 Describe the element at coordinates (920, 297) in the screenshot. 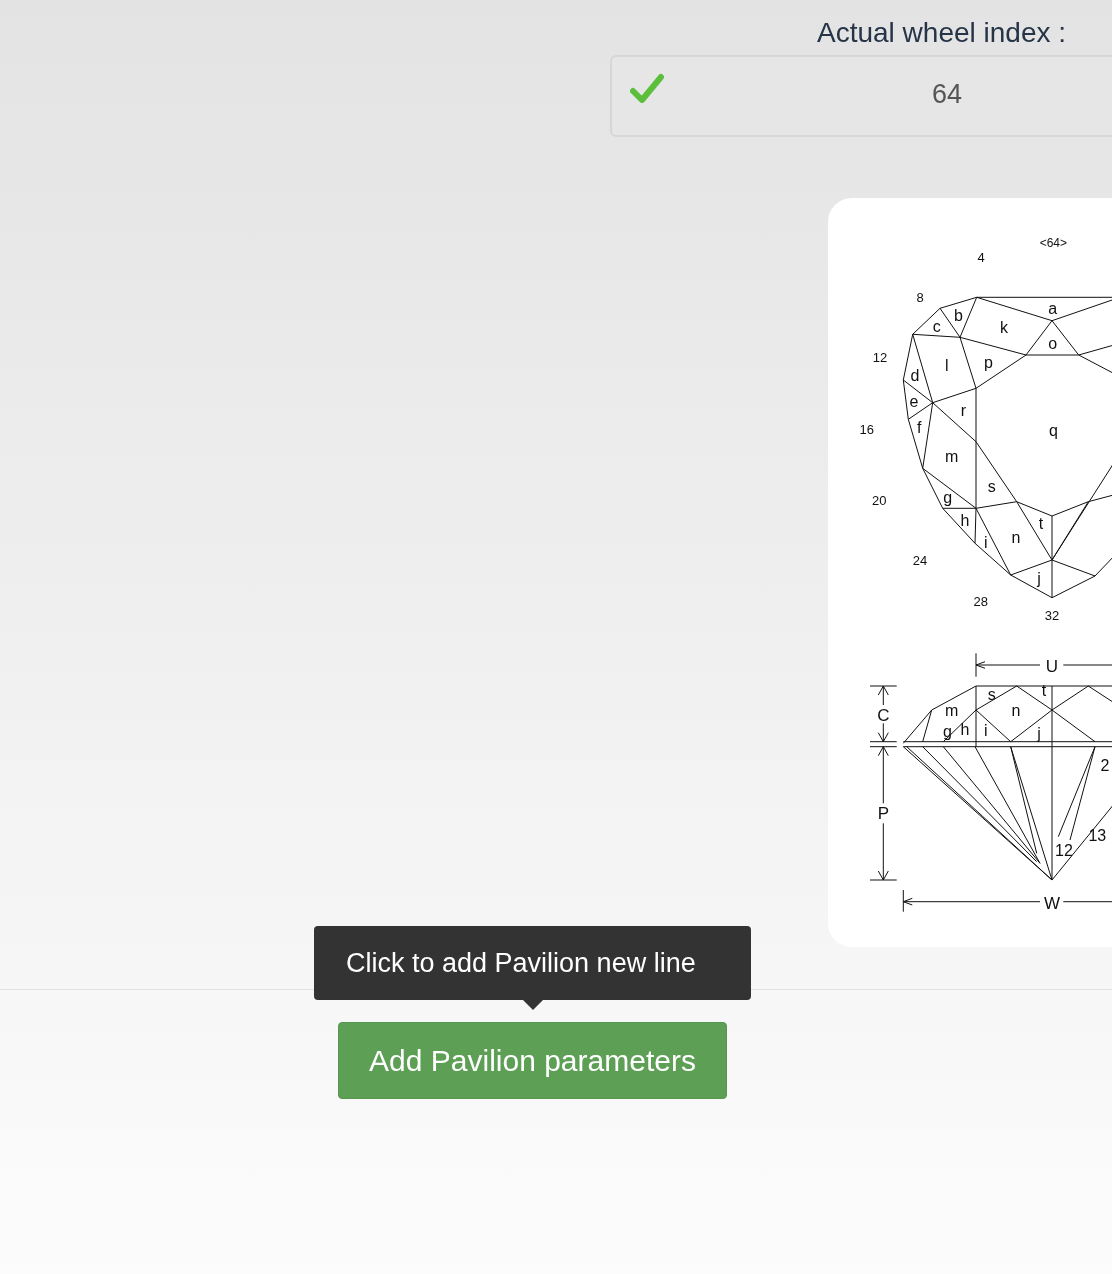

I see `angle-label: 8` at that location.